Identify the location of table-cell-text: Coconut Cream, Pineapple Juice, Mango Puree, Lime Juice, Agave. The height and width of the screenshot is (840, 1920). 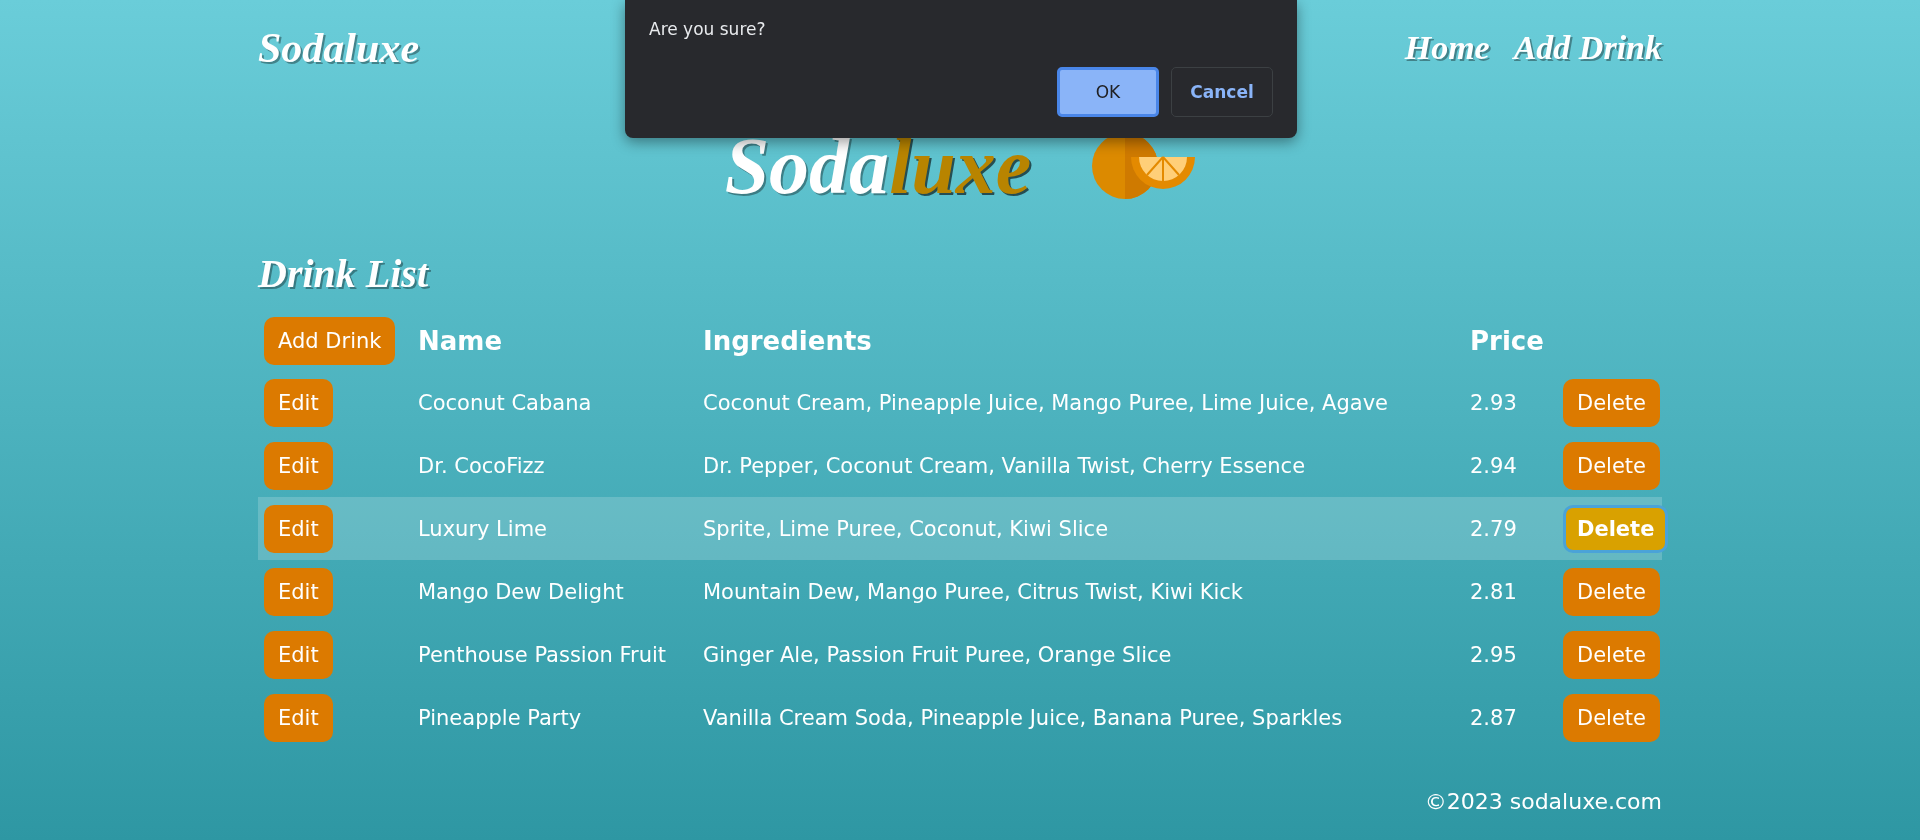
(1046, 402).